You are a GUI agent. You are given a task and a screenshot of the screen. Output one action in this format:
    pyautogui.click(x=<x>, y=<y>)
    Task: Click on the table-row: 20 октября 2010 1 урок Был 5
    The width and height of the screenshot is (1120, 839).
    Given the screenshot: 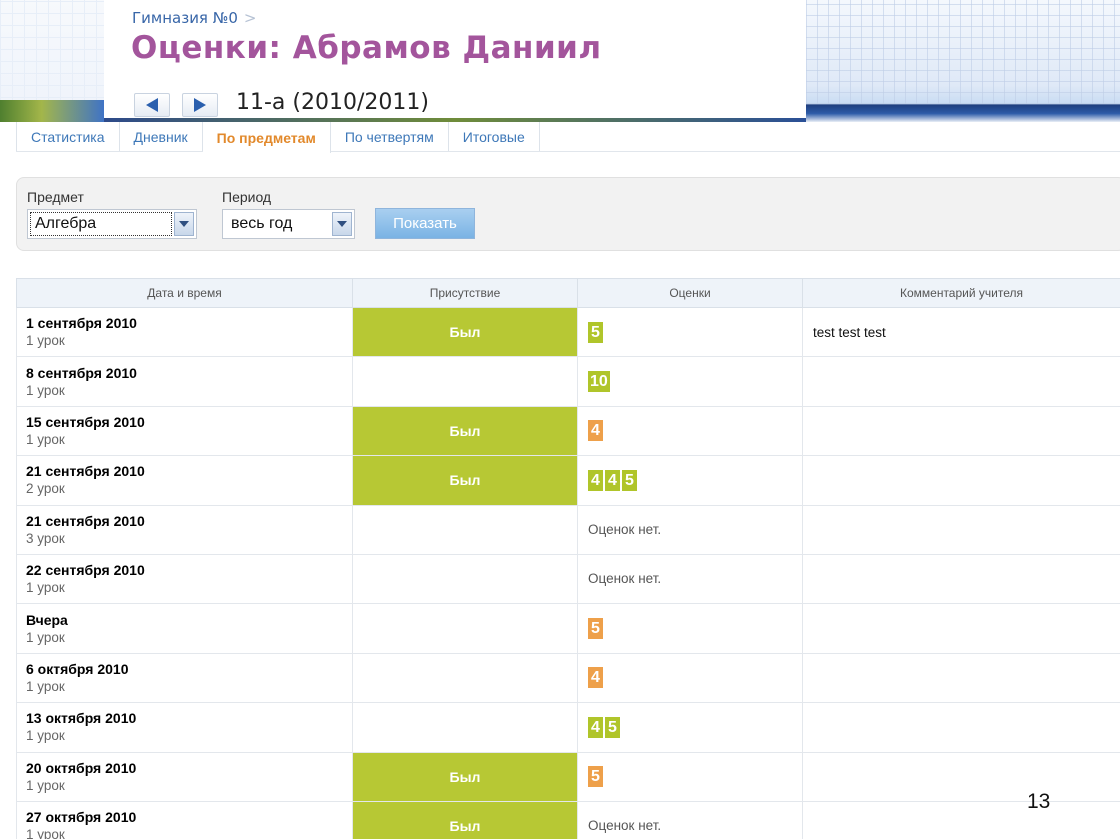 What is the action you would take?
    pyautogui.click(x=568, y=776)
    